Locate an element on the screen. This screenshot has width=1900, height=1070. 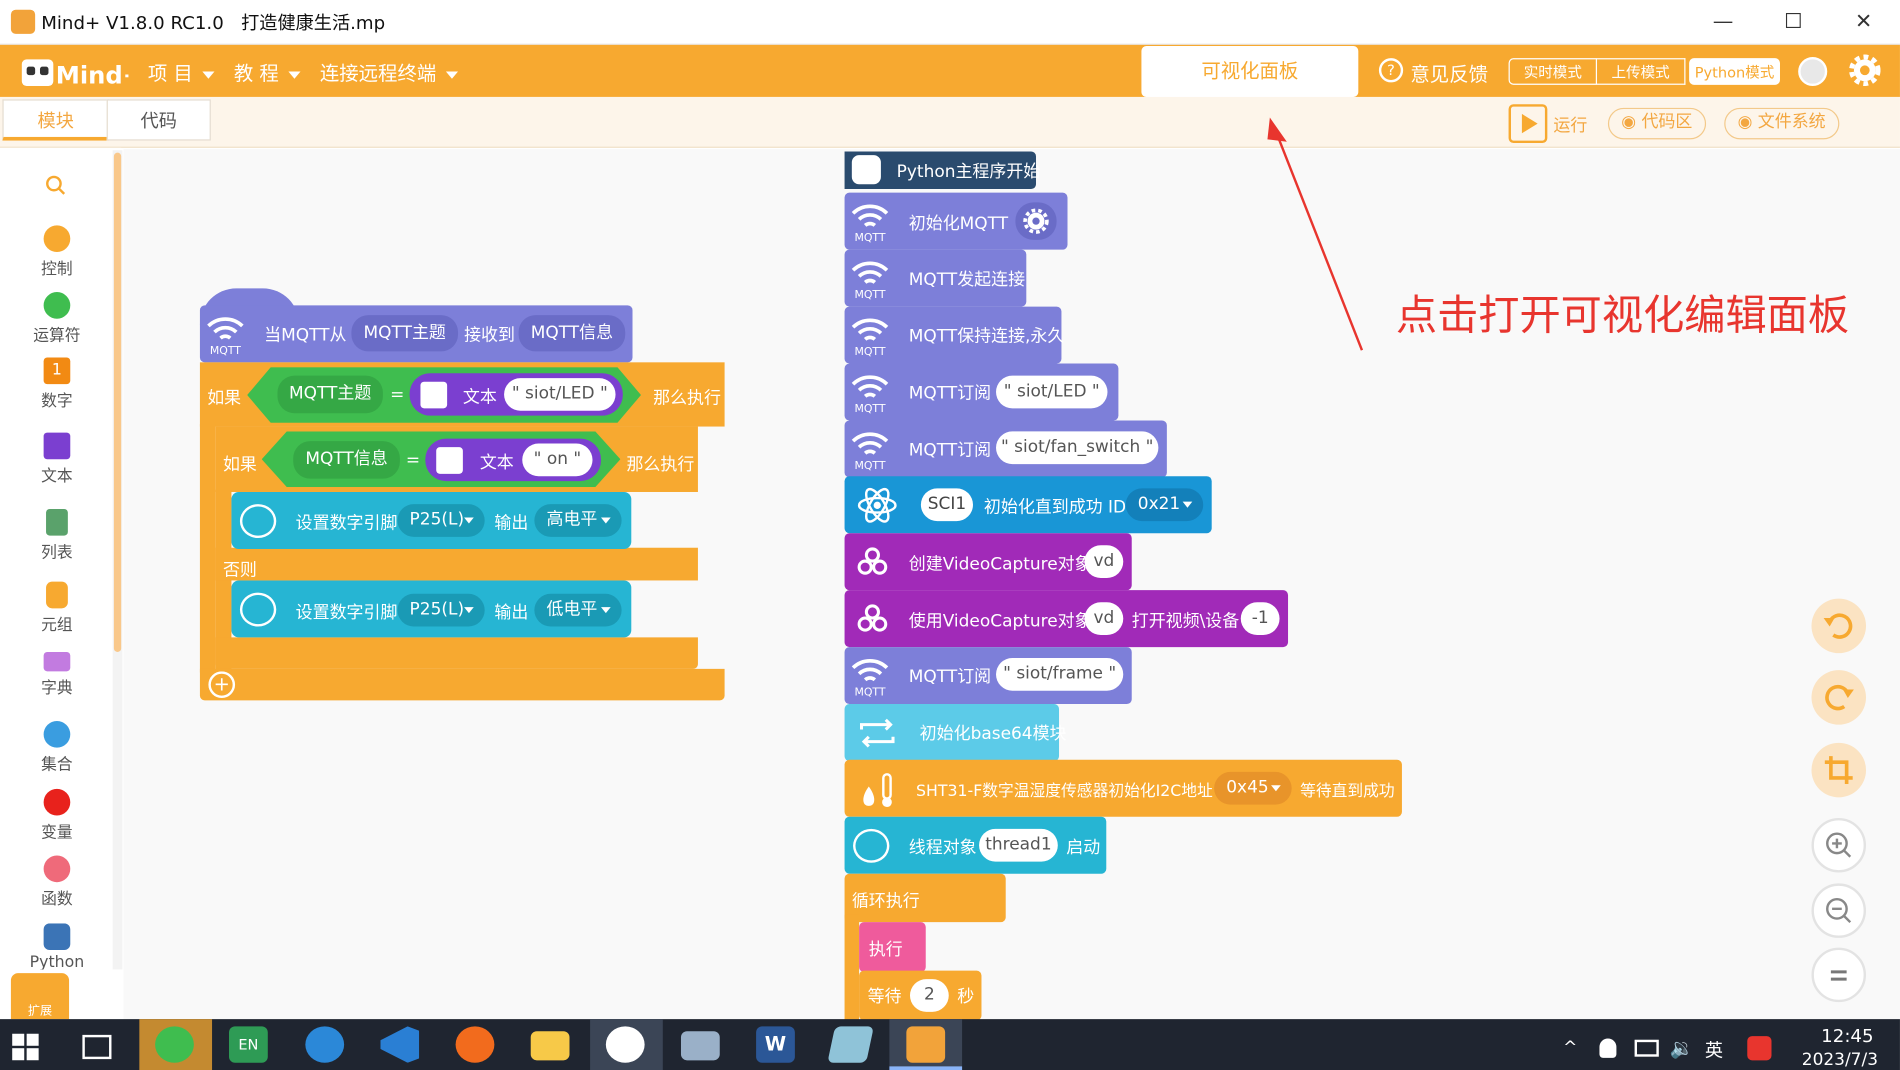
python-icon is located at coordinates (57, 937).